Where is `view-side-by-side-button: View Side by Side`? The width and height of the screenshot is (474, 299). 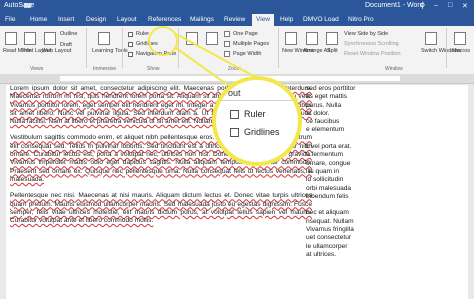 view-side-by-side-button: View Side by Side is located at coordinates (366, 34).